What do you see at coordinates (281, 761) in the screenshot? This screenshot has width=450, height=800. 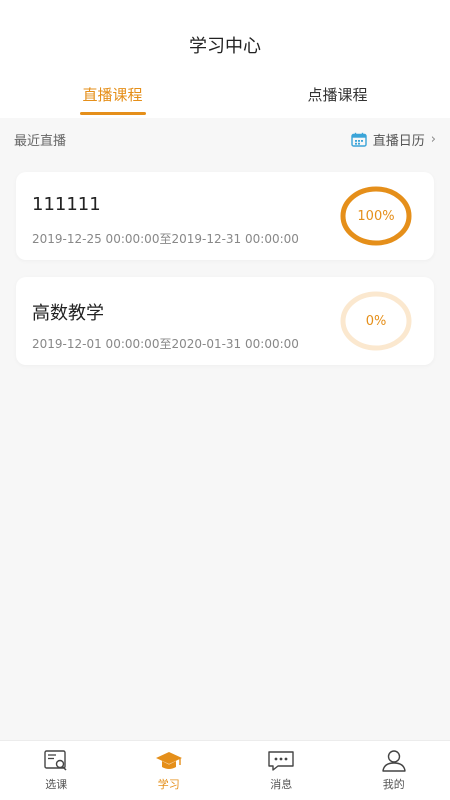 I see `message-icon` at bounding box center [281, 761].